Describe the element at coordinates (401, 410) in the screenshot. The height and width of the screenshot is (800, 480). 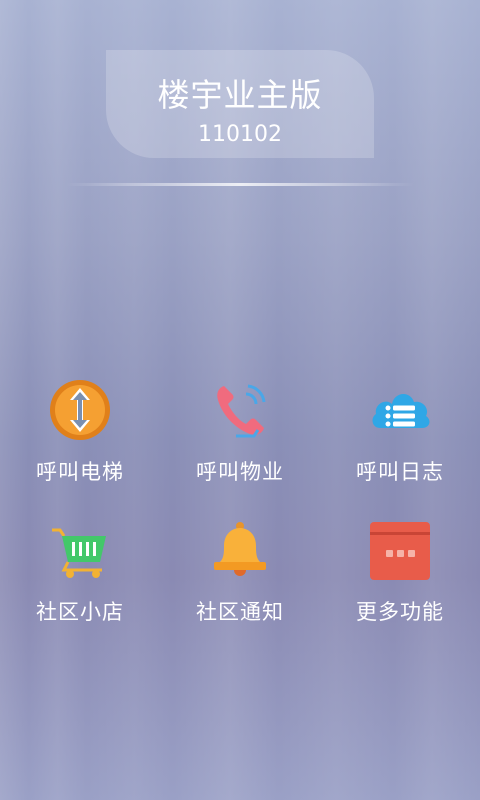
I see `list-cloud-icon` at that location.